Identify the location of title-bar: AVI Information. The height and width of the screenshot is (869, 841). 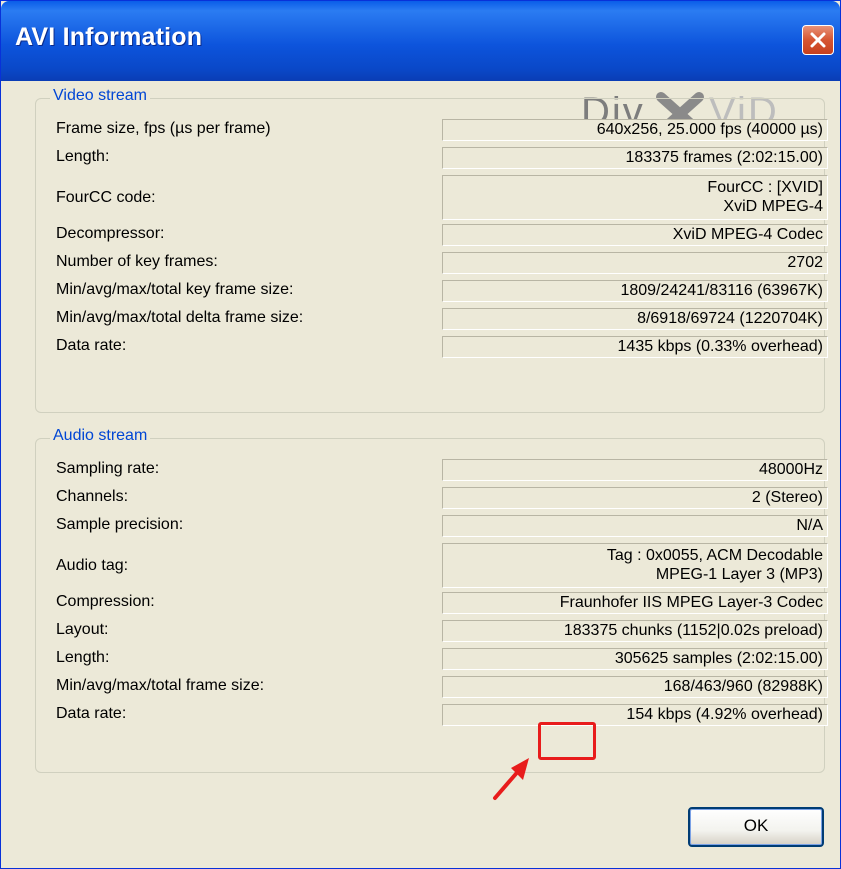
(420, 41).